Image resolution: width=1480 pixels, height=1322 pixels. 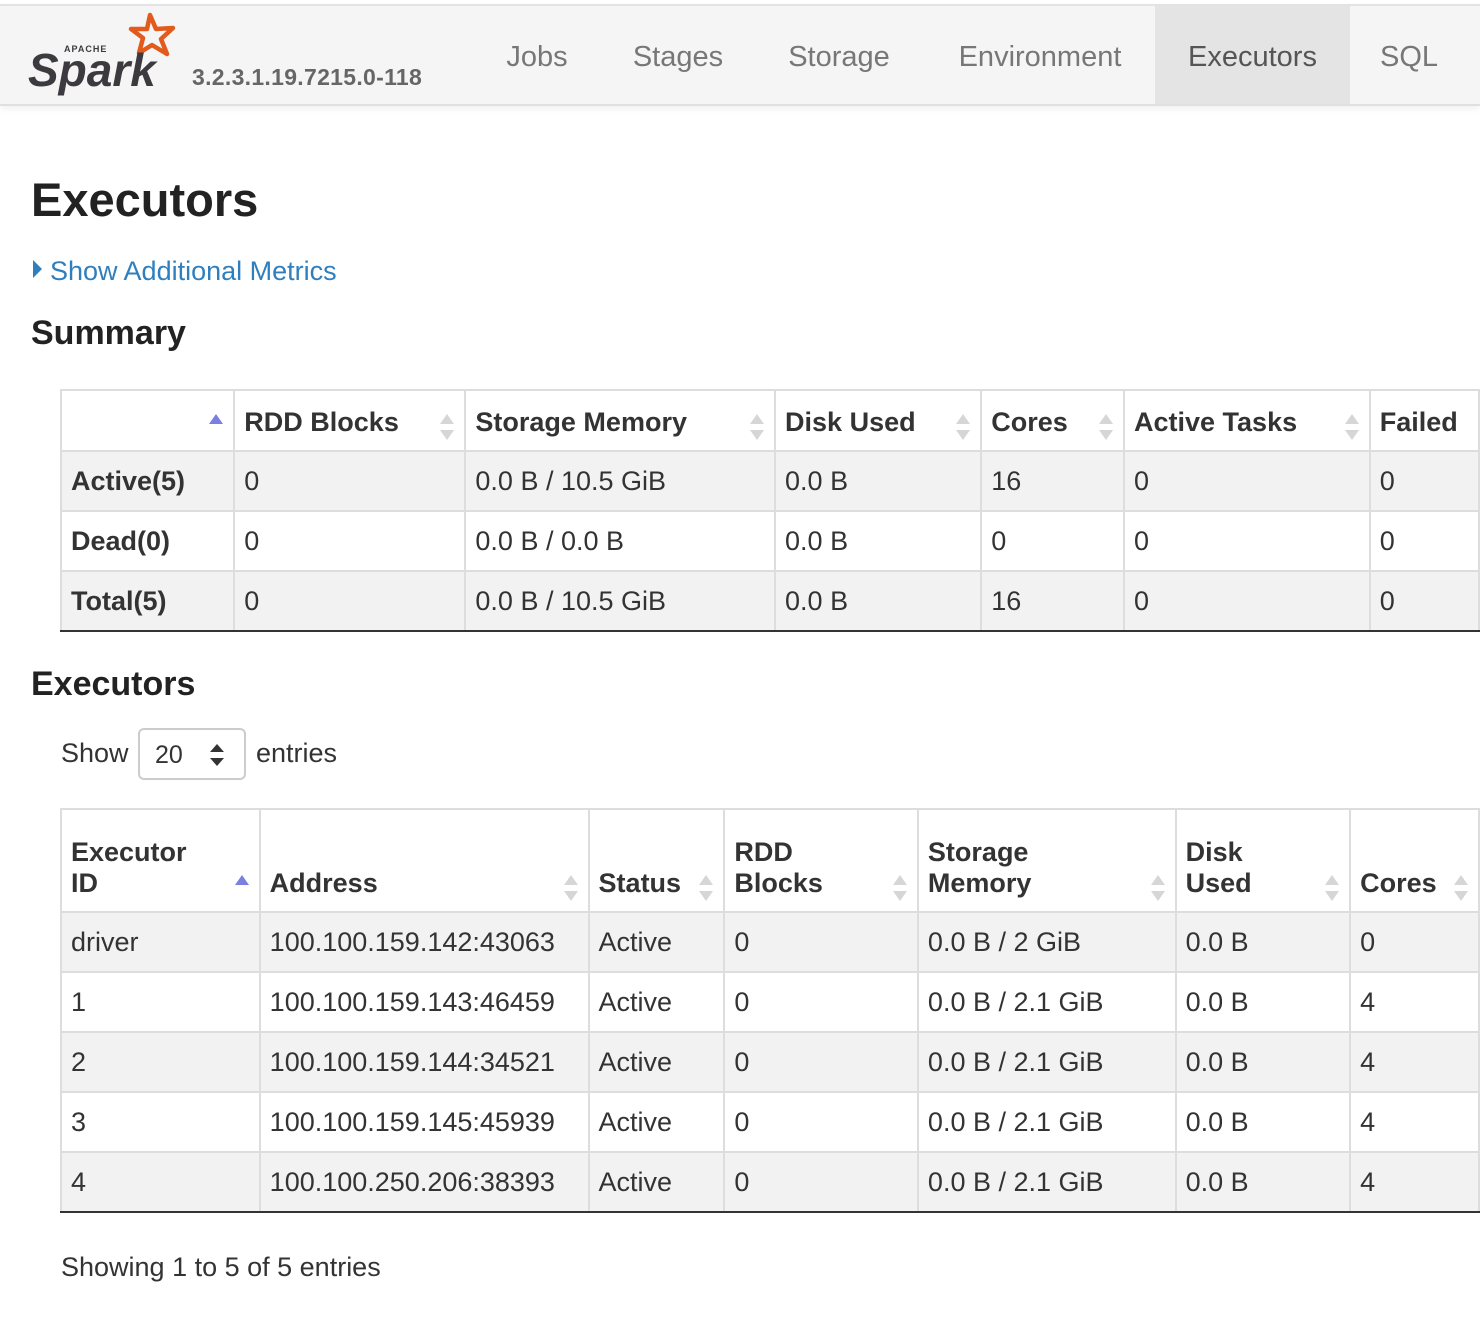 What do you see at coordinates (350, 420) in the screenshot?
I see `summary-col-rdd-blocks: RDD Blocks` at bounding box center [350, 420].